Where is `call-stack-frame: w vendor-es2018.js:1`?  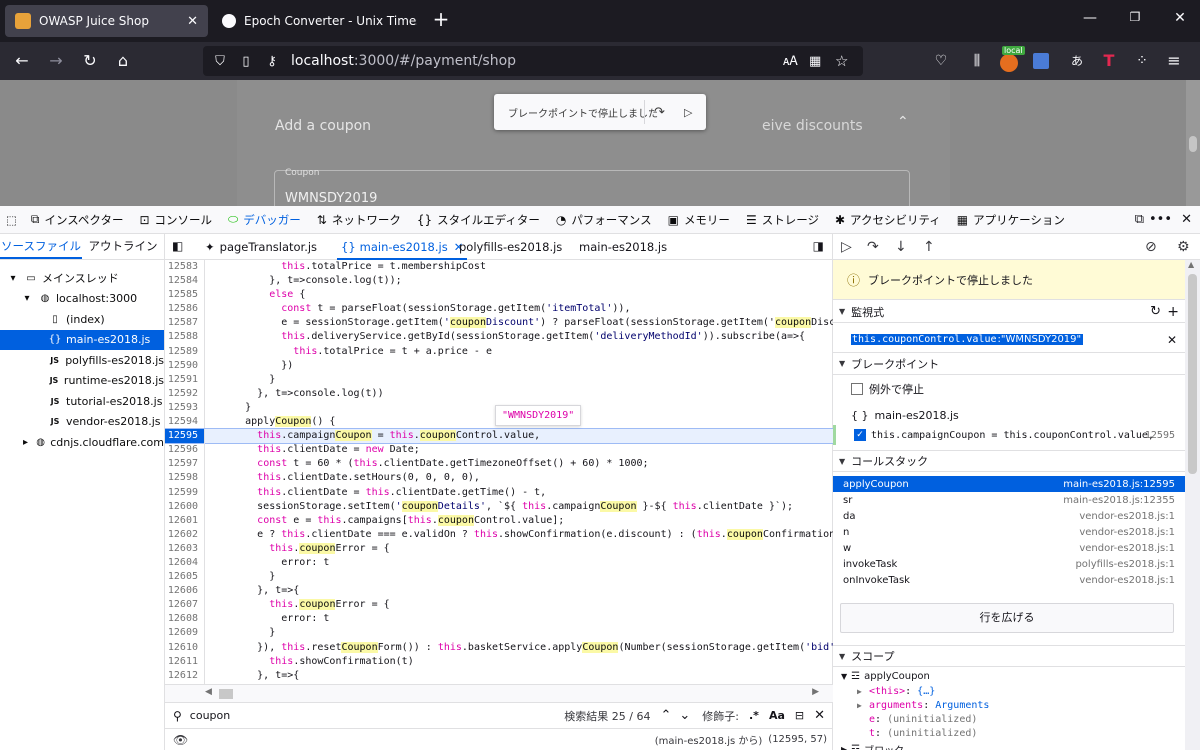 call-stack-frame: w vendor-es2018.js:1 is located at coordinates (1009, 548).